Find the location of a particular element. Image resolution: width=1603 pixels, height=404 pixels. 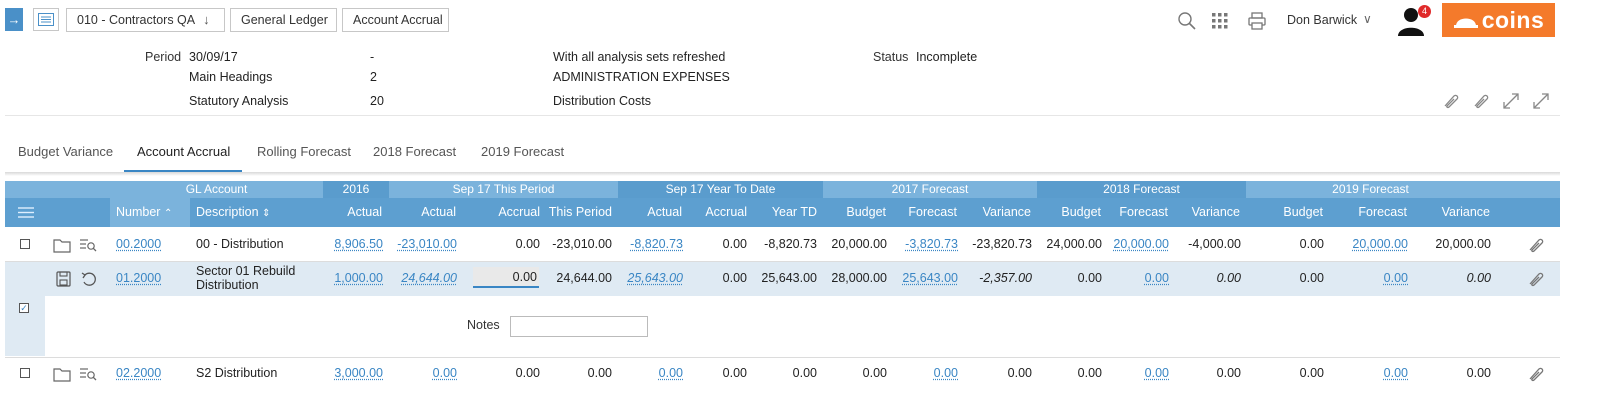

value-ytd-actual: 0.00 is located at coordinates (650, 373).